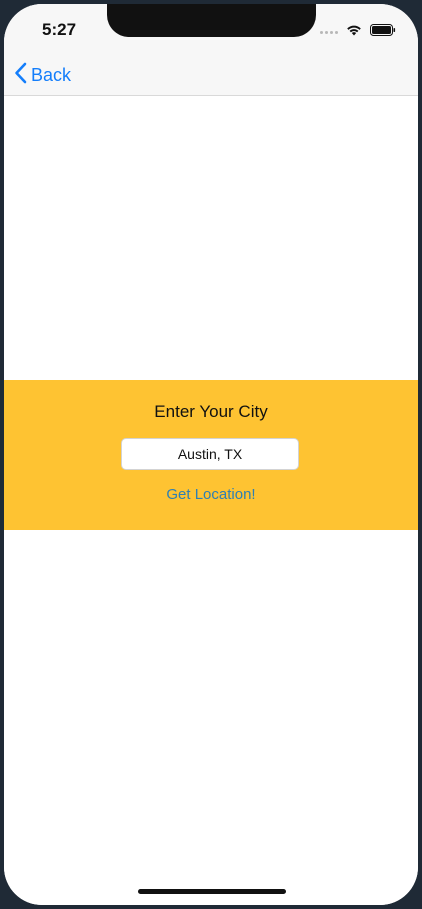 The height and width of the screenshot is (909, 422). What do you see at coordinates (383, 32) in the screenshot?
I see `battery-icon` at bounding box center [383, 32].